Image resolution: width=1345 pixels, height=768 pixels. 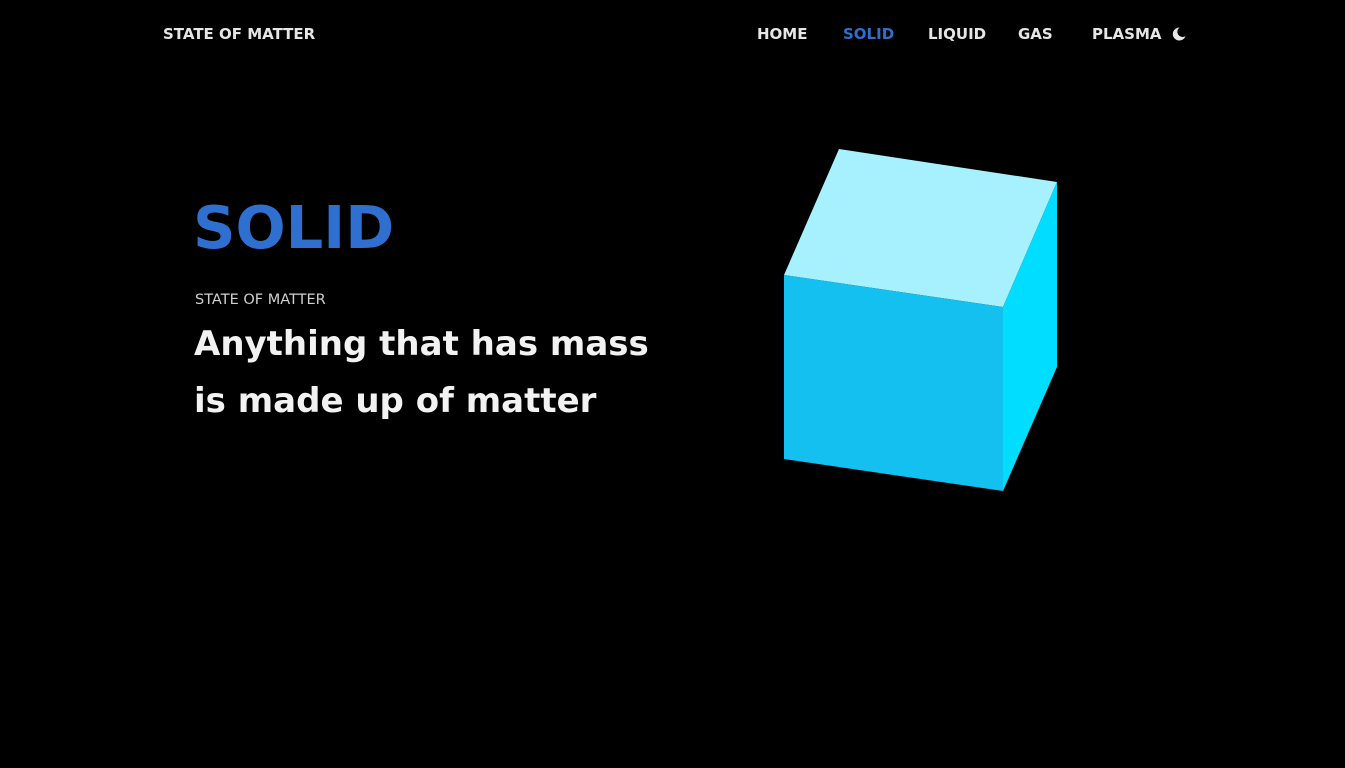 I want to click on cube-icon, so click(x=920, y=320).